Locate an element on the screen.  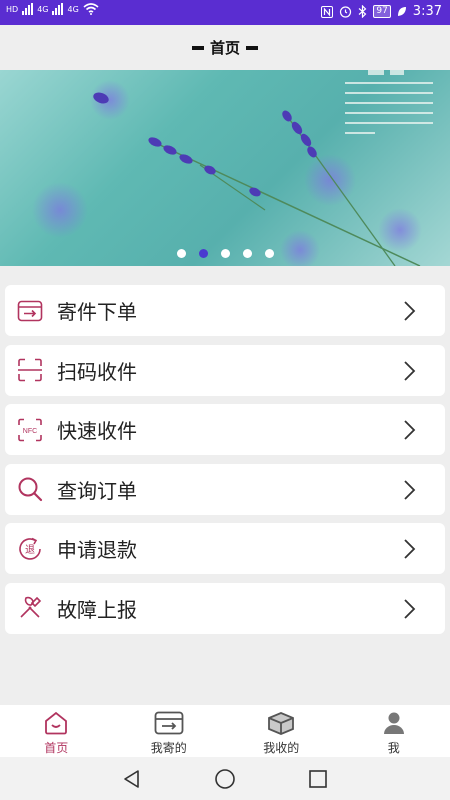
tab-label: 我收的 is located at coordinates (281, 748).